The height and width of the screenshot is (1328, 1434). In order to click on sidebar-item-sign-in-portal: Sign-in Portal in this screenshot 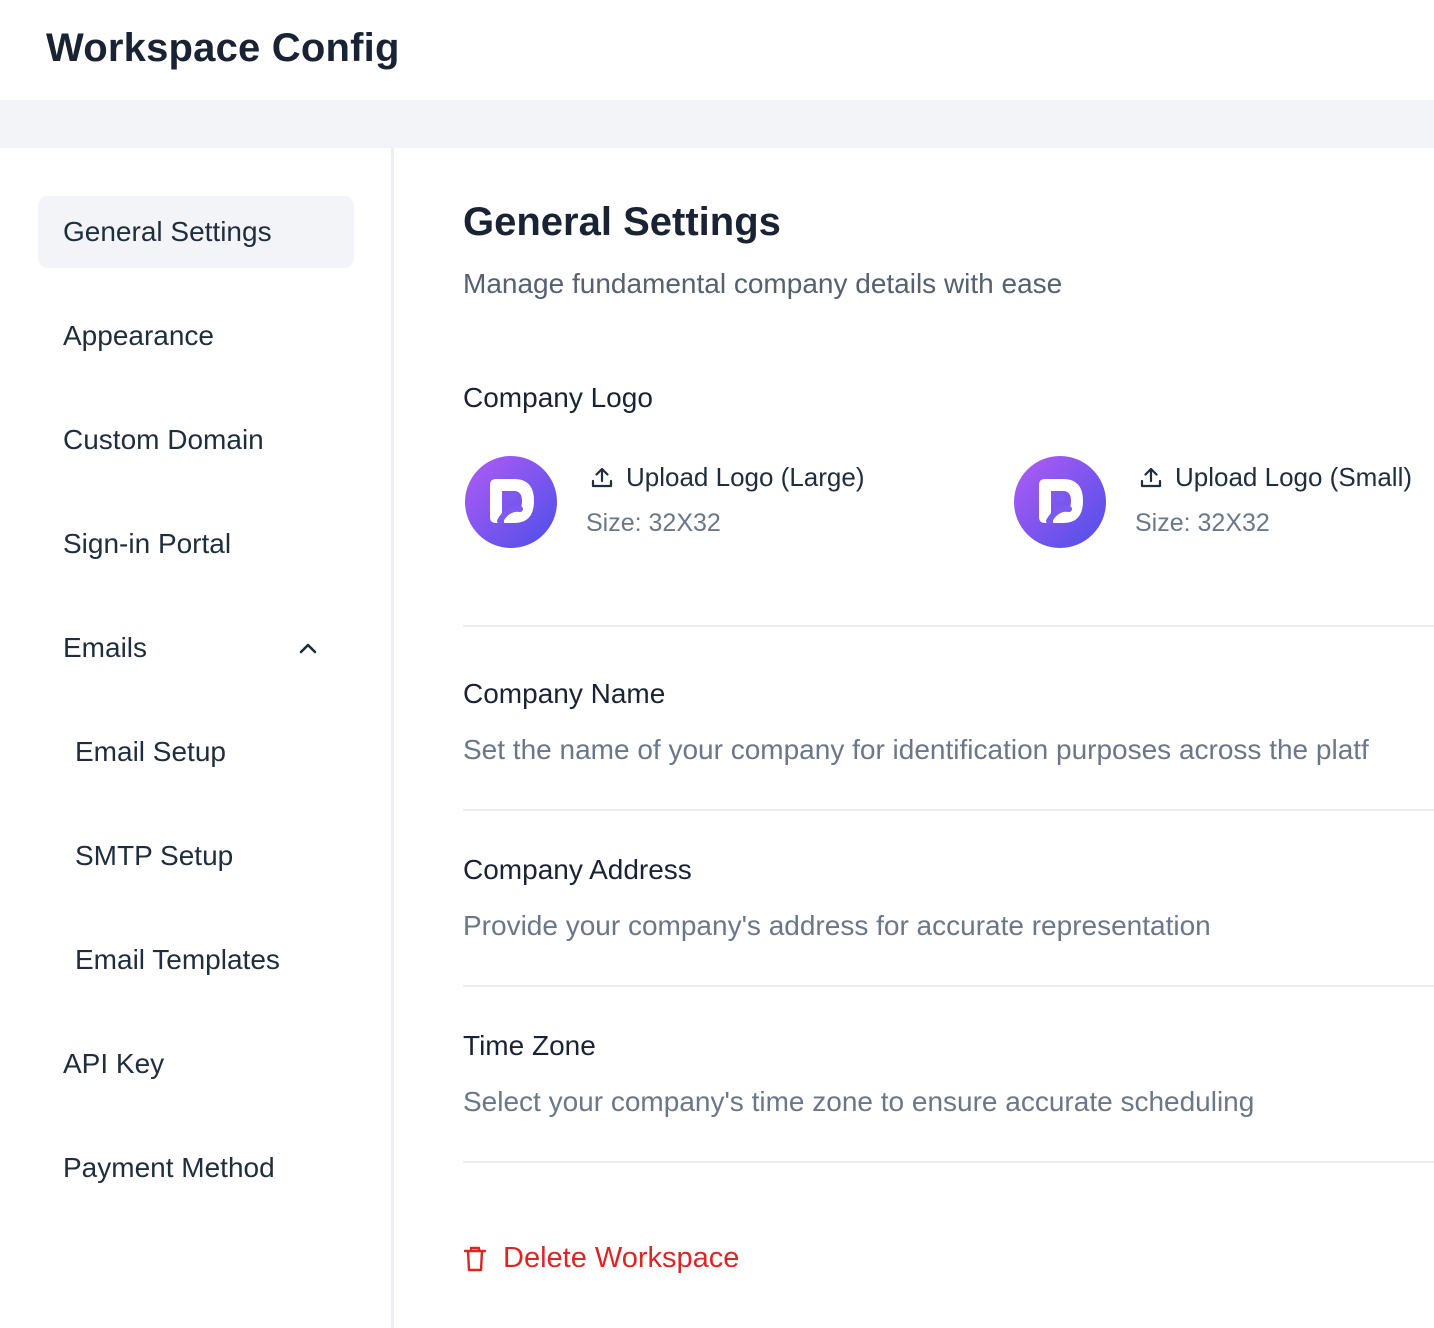, I will do `click(196, 544)`.